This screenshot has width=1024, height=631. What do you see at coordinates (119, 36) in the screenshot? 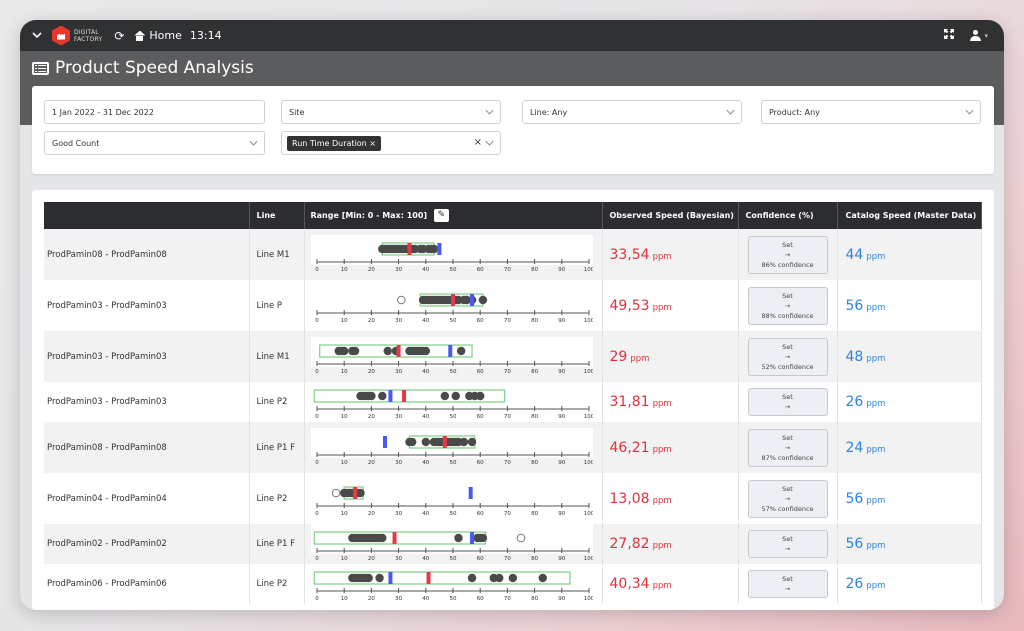
I see `refresh-icon: ⟳` at bounding box center [119, 36].